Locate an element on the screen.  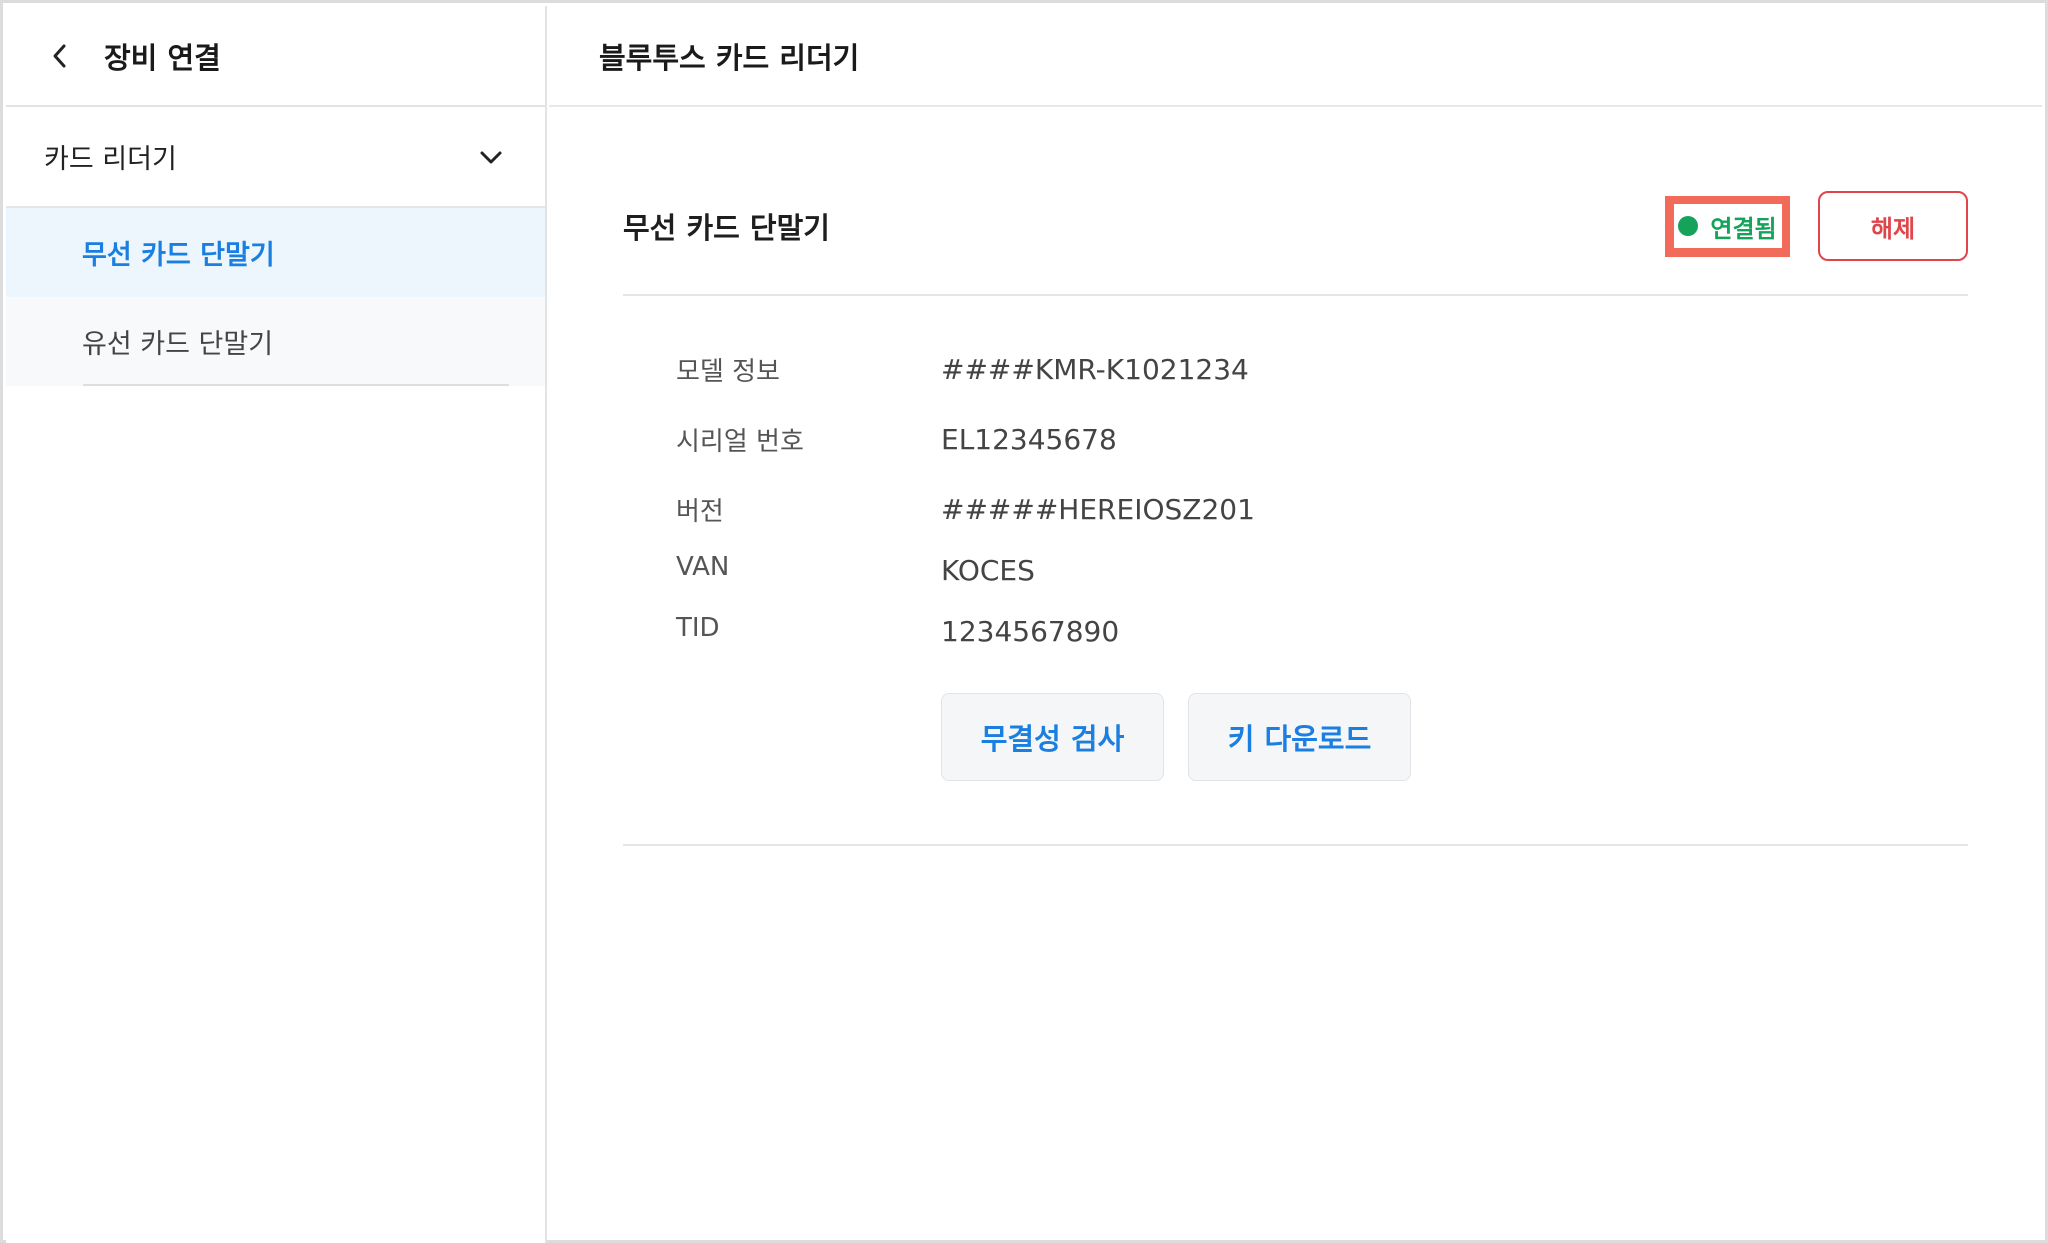
device-row: 무선 카드 단말기 연결됨 해제 is located at coordinates (1295, 243).